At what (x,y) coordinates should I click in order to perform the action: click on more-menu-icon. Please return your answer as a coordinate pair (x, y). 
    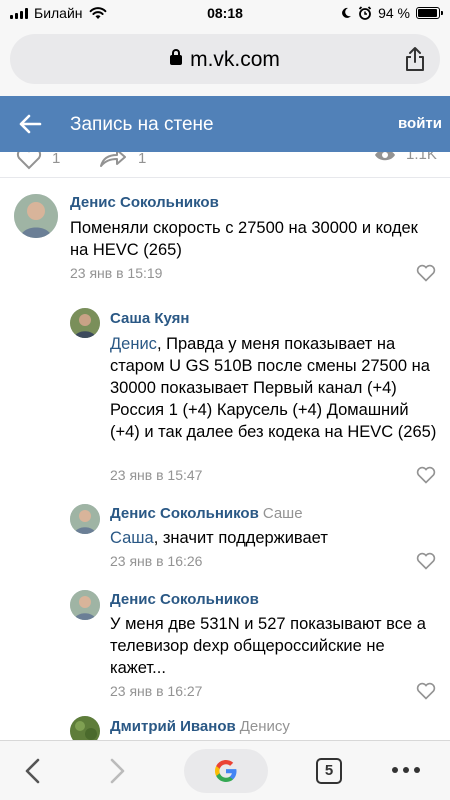
    Looking at the image, I should click on (406, 770).